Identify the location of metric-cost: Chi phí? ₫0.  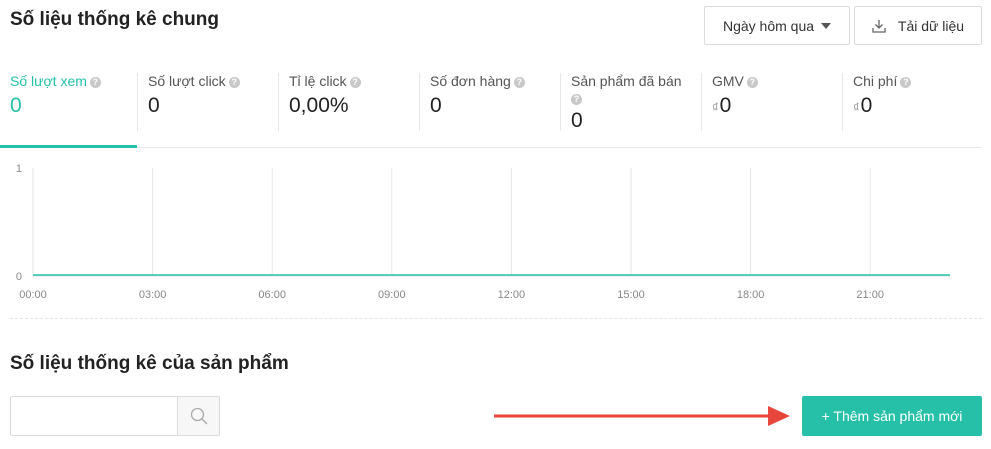
(912, 102).